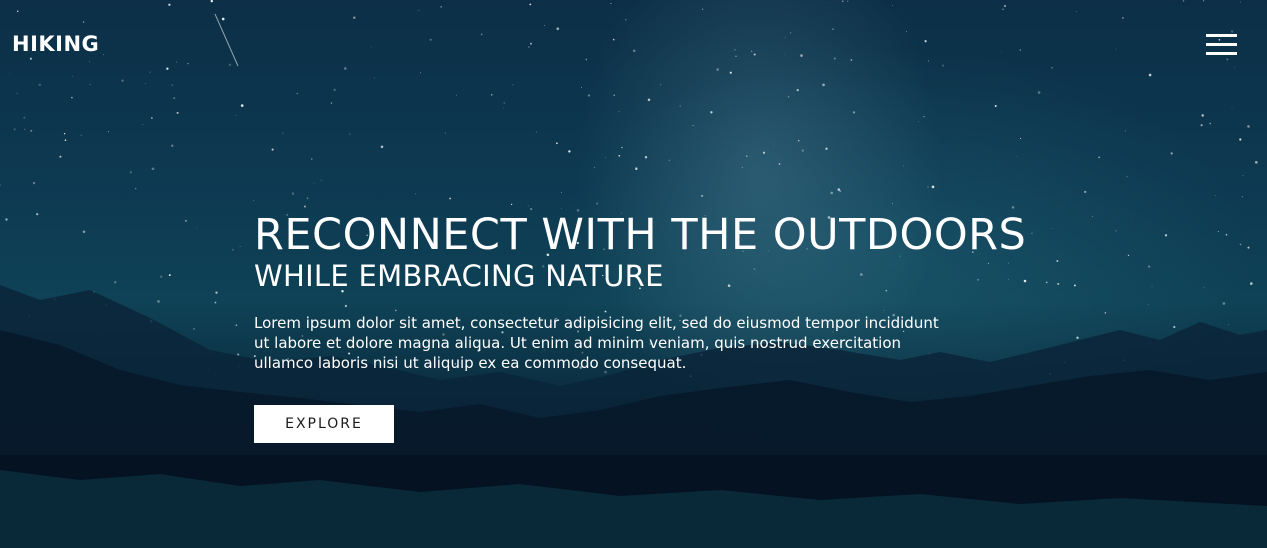 This screenshot has width=1267, height=548. Describe the element at coordinates (640, 235) in the screenshot. I see `hero-headline: RECONNECT WITH THE OUTDOORS` at that location.